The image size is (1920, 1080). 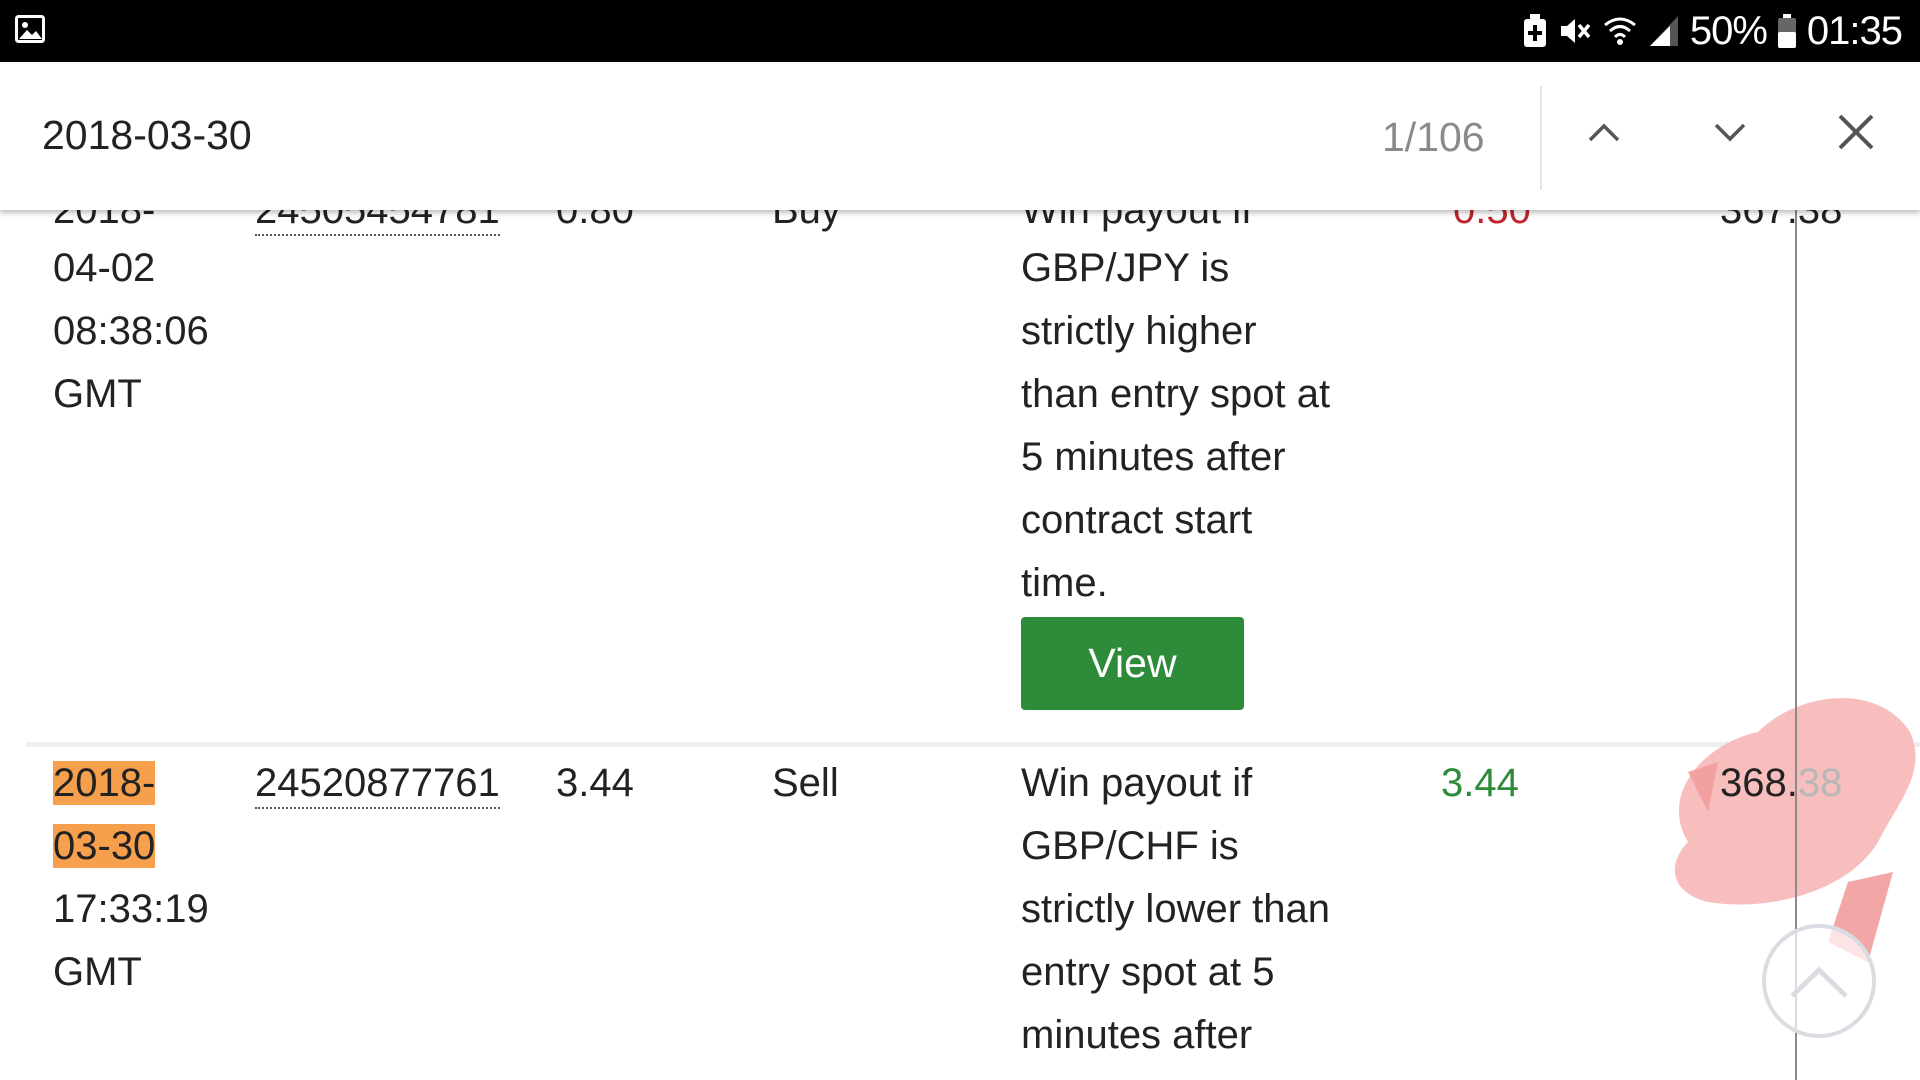 I want to click on close-icon, so click(x=1856, y=132).